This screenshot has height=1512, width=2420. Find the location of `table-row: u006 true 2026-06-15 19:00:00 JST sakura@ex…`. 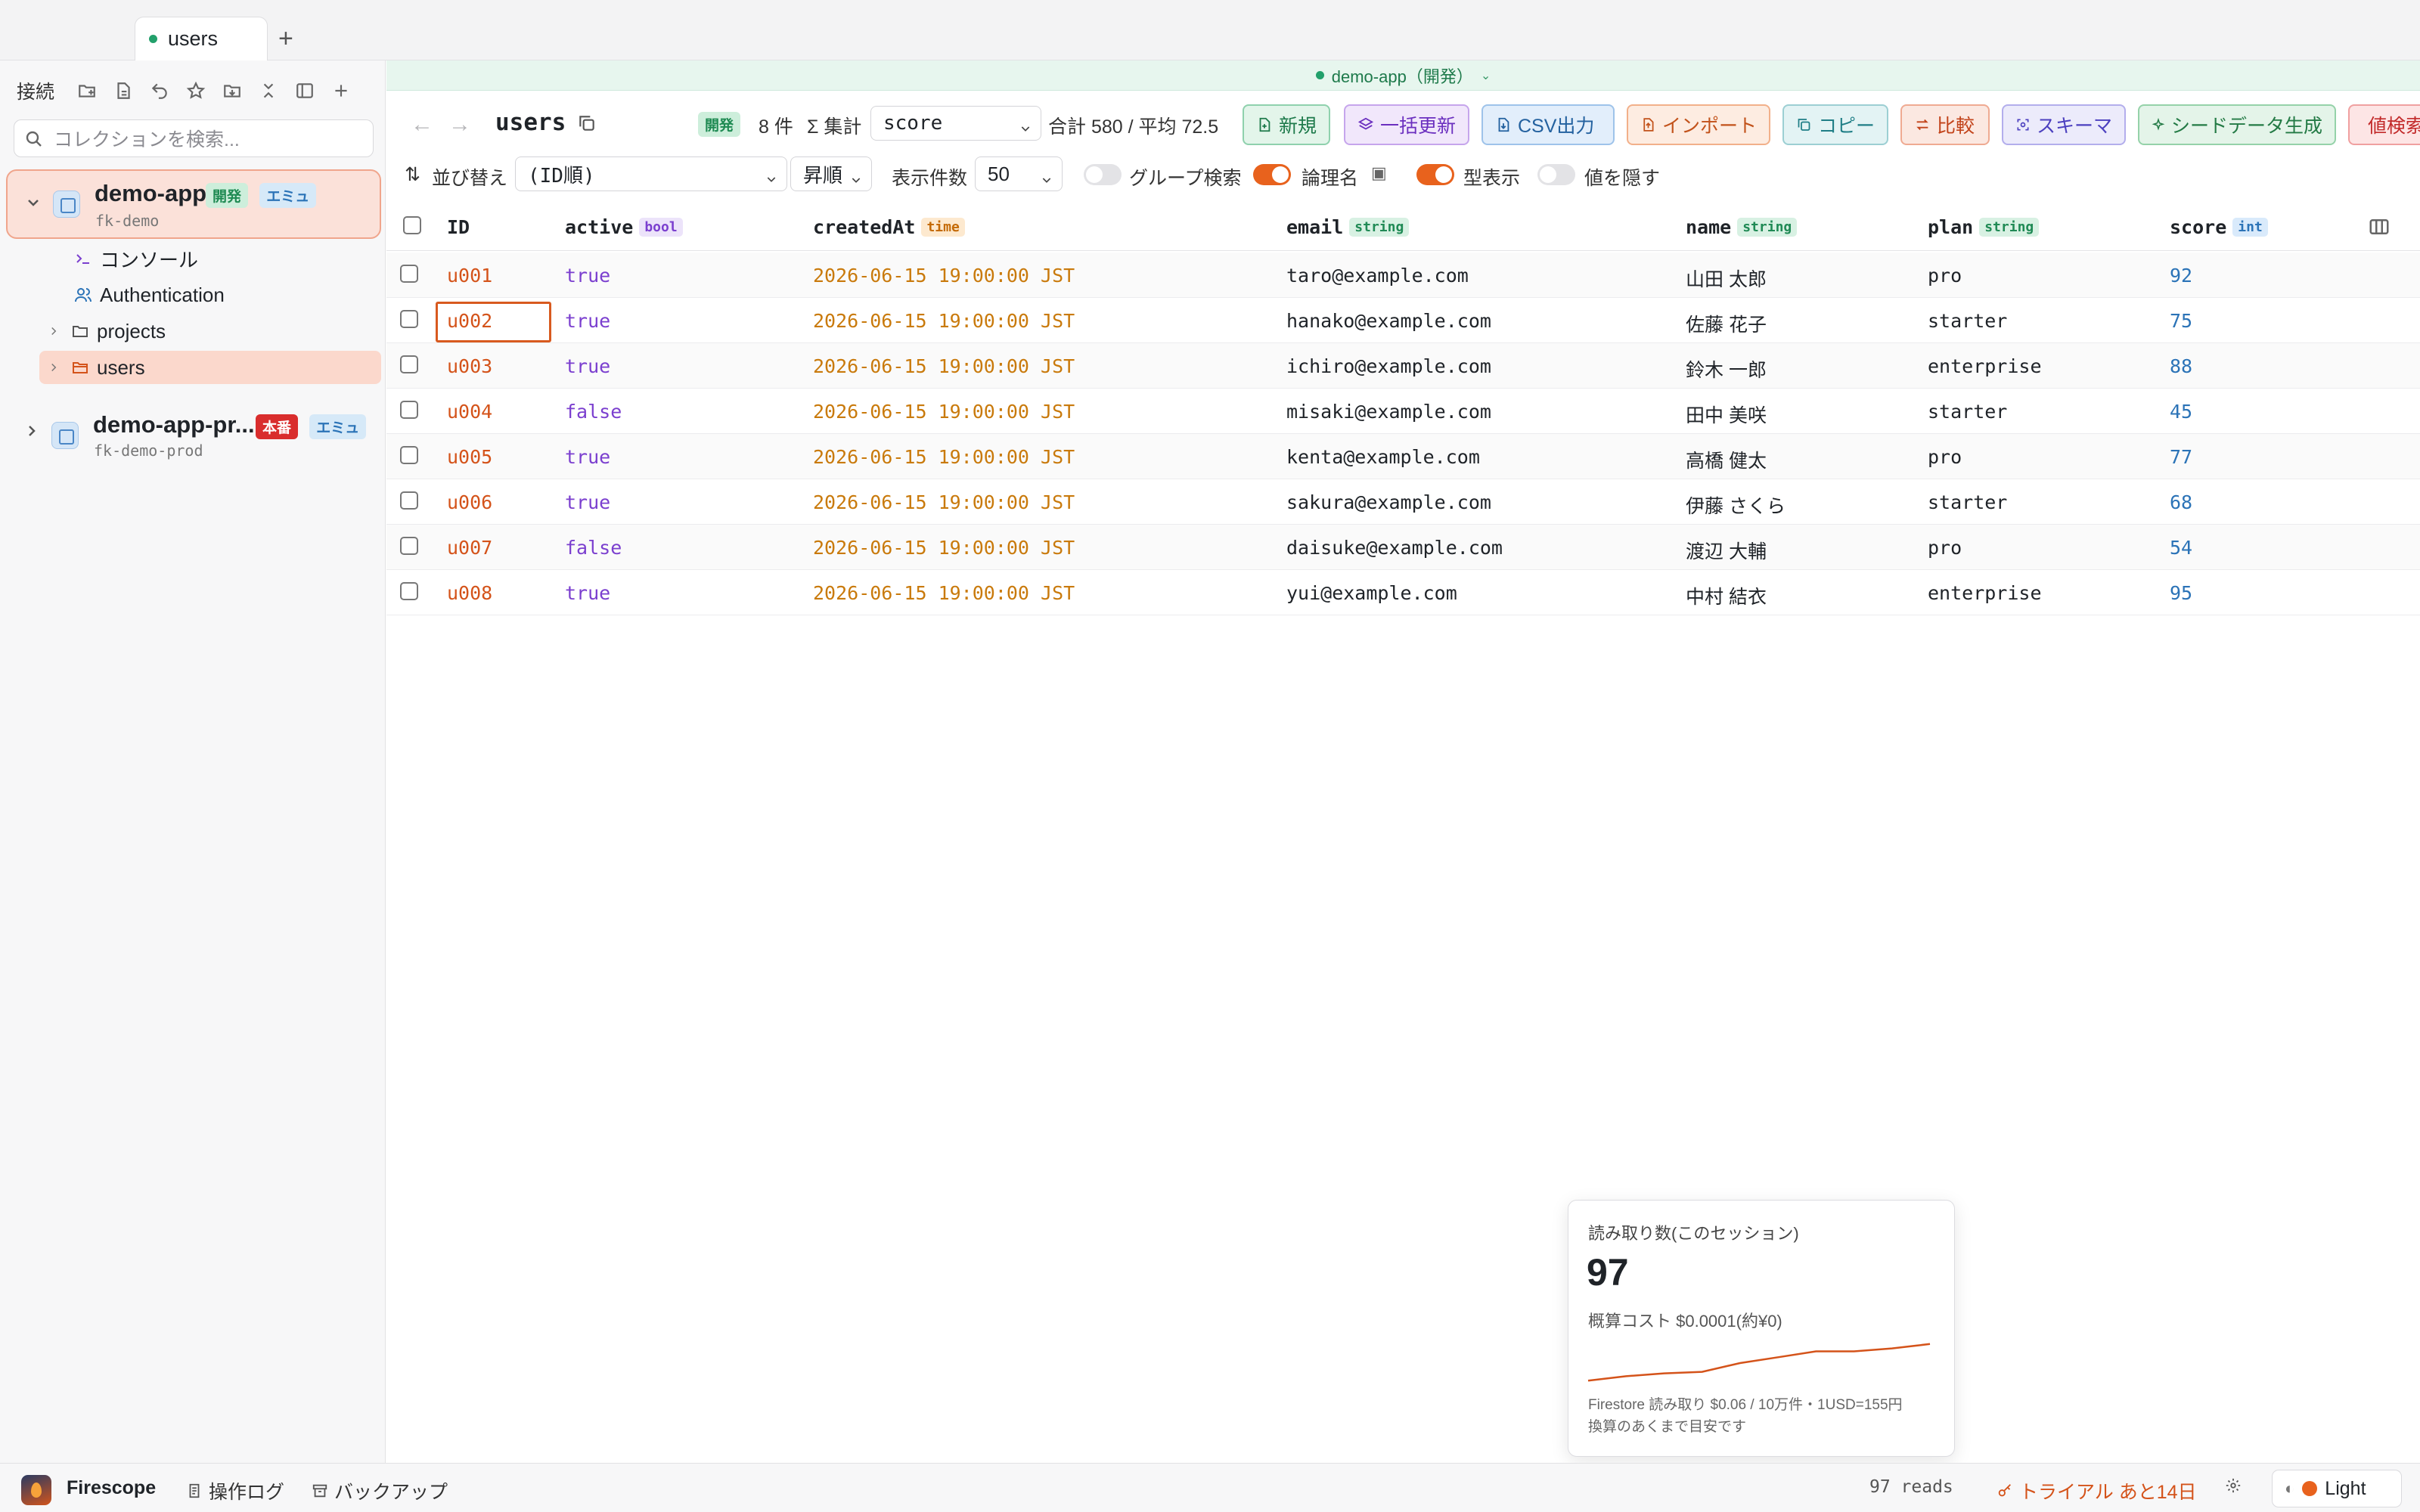

table-row: u006 true 2026-06-15 19:00:00 JST sakura@ex… is located at coordinates (1403, 502).